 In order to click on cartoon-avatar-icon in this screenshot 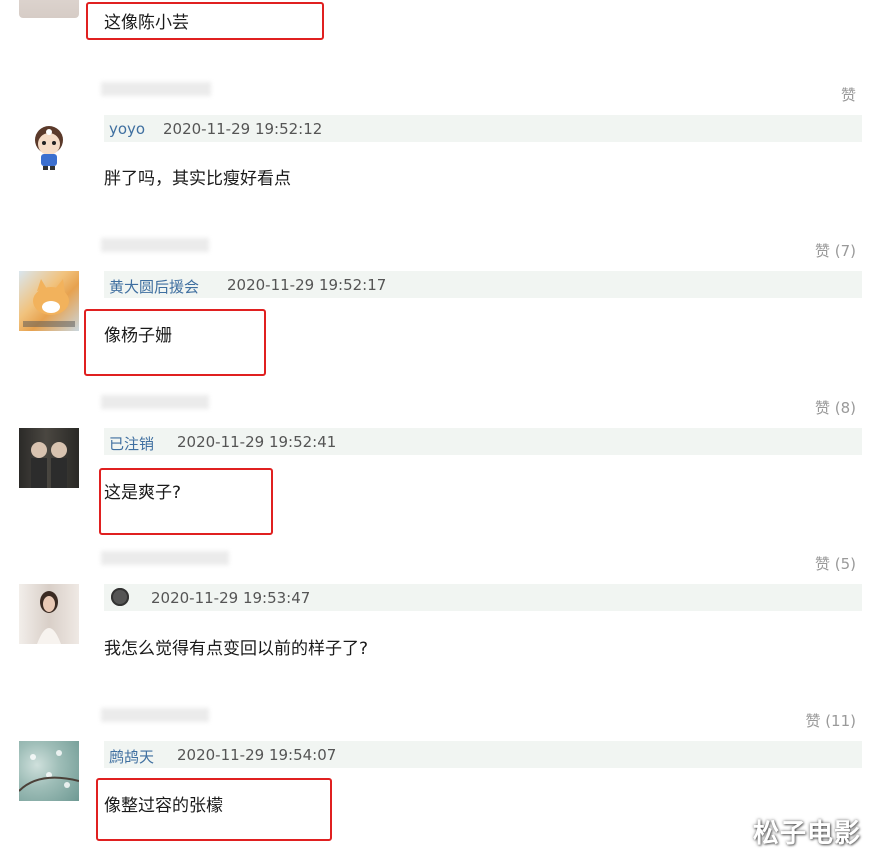, I will do `click(49, 148)`.